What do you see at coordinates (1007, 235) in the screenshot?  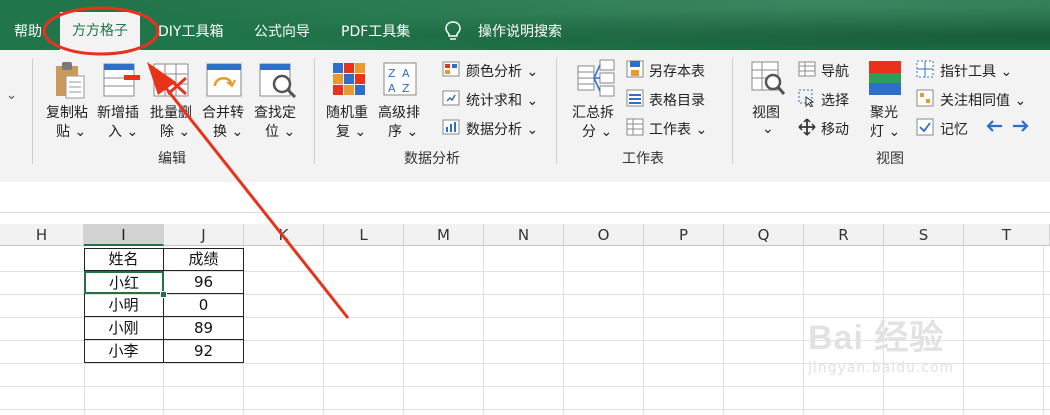 I see `column-header-t: T` at bounding box center [1007, 235].